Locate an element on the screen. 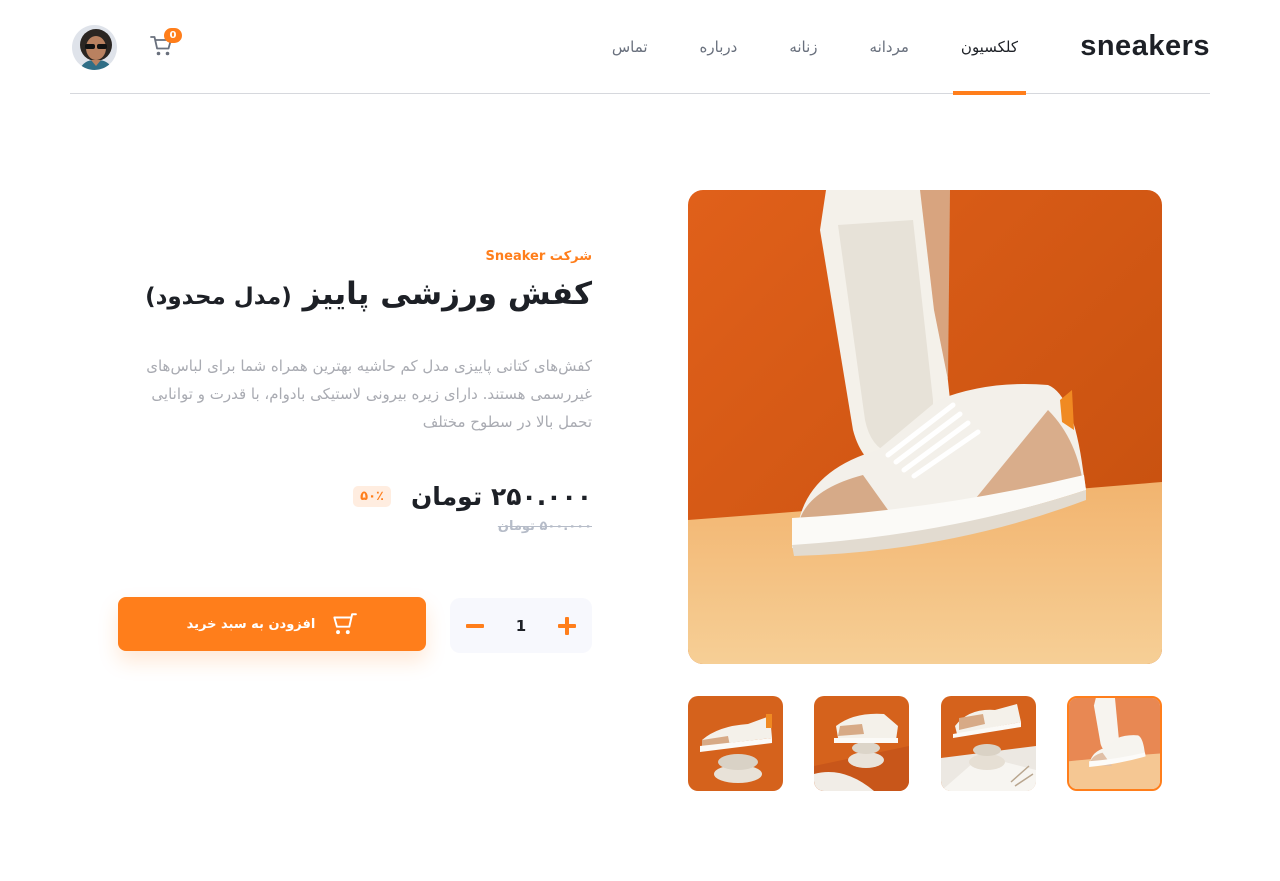  nav-item-men: مردانه is located at coordinates (889, 47).